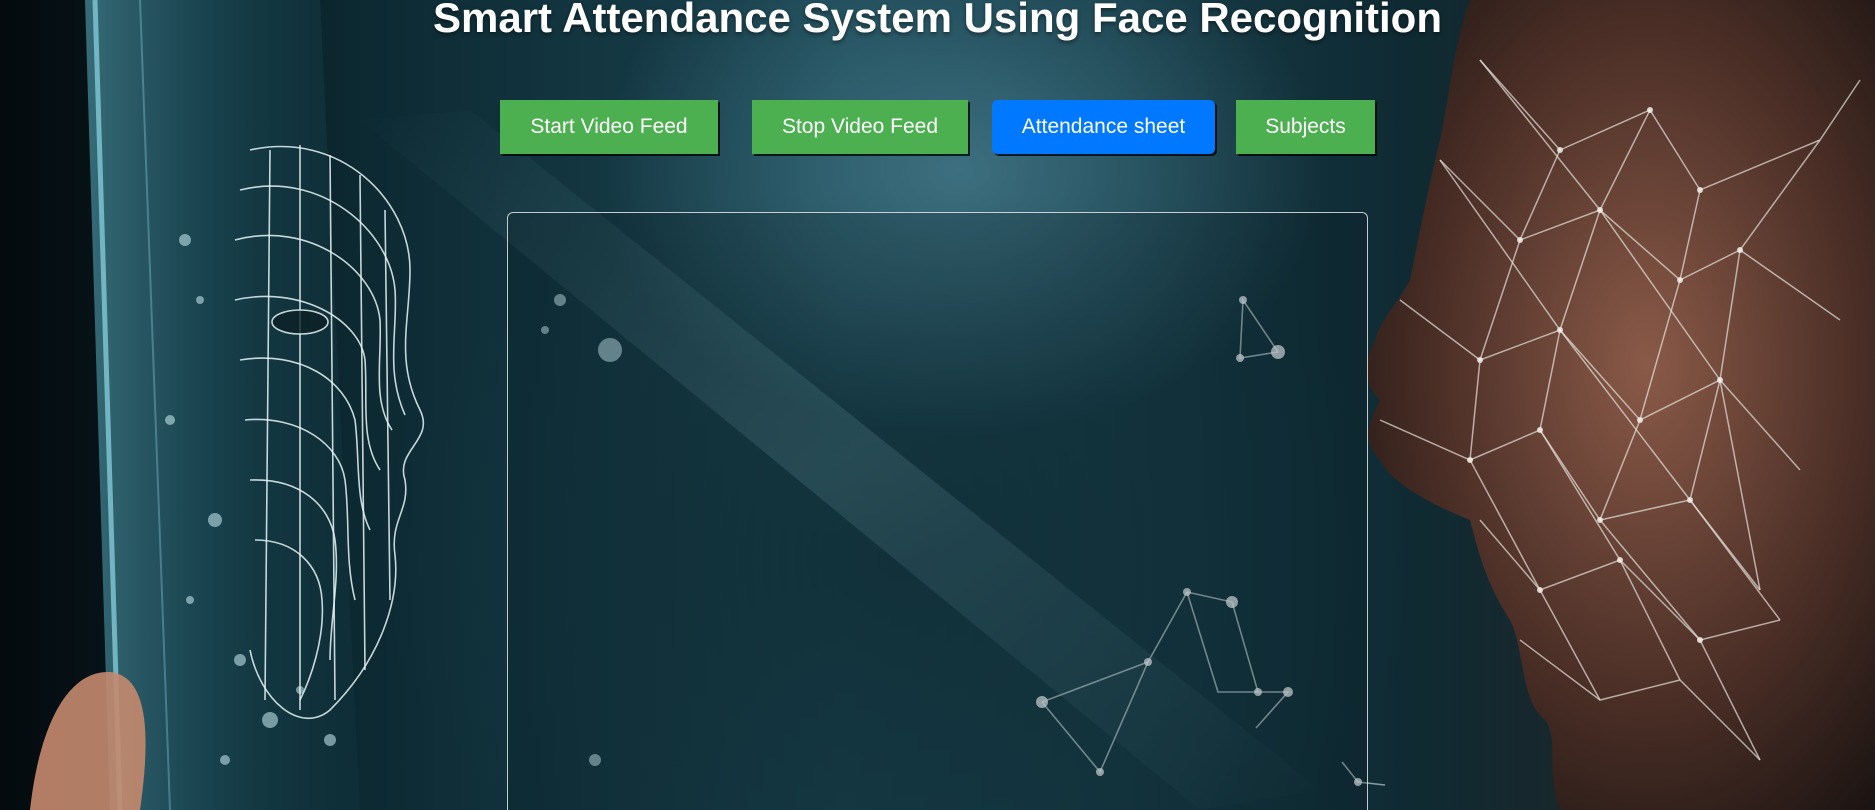 The height and width of the screenshot is (810, 1875). Describe the element at coordinates (860, 127) in the screenshot. I see `stop-video-feed-button: Stop Video Feed` at that location.